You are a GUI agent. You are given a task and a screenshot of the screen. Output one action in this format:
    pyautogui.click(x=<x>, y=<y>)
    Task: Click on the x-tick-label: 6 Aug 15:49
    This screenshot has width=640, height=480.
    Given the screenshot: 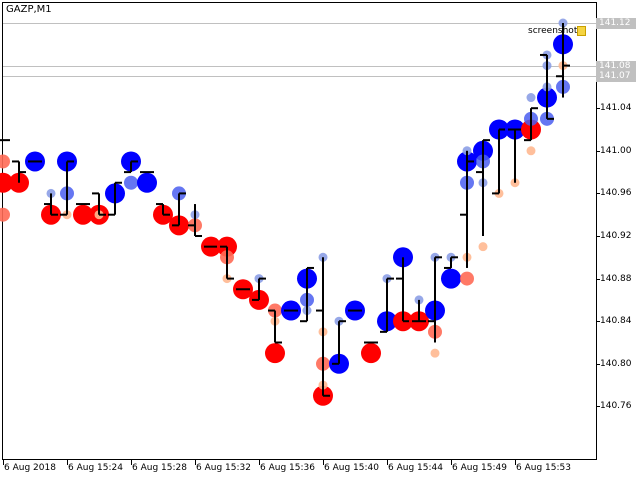 What is the action you would take?
    pyautogui.click(x=479, y=468)
    